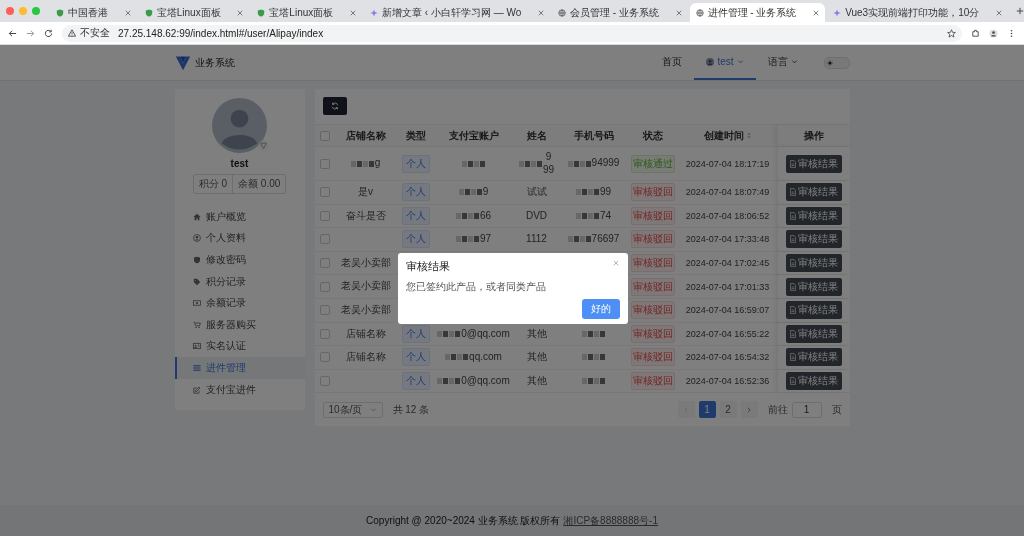  I want to click on forward-arrow-icon, so click(30, 33).